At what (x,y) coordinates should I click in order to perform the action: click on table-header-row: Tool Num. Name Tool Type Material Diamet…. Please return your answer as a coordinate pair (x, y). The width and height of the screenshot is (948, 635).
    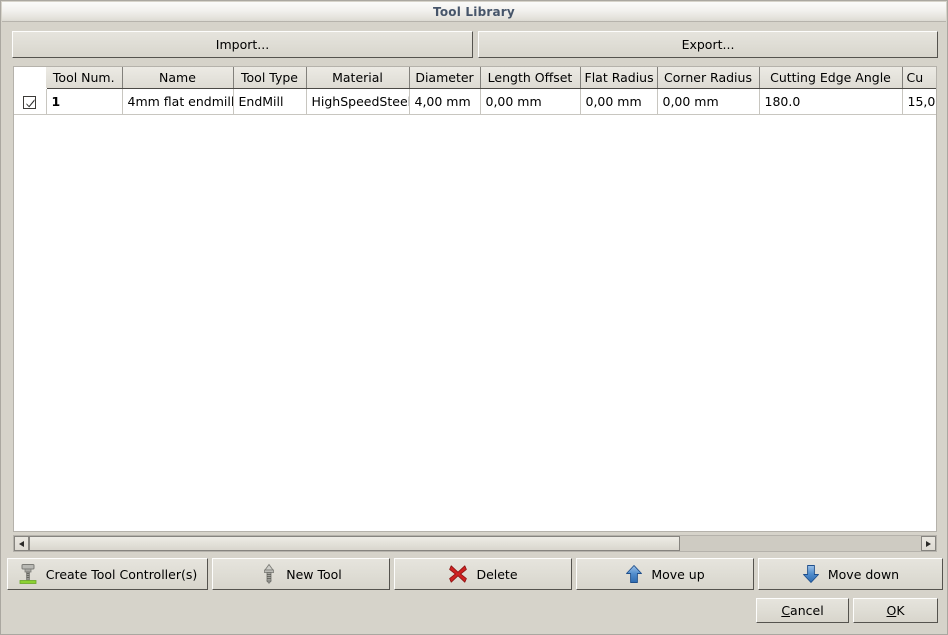
    Looking at the image, I should click on (475, 78).